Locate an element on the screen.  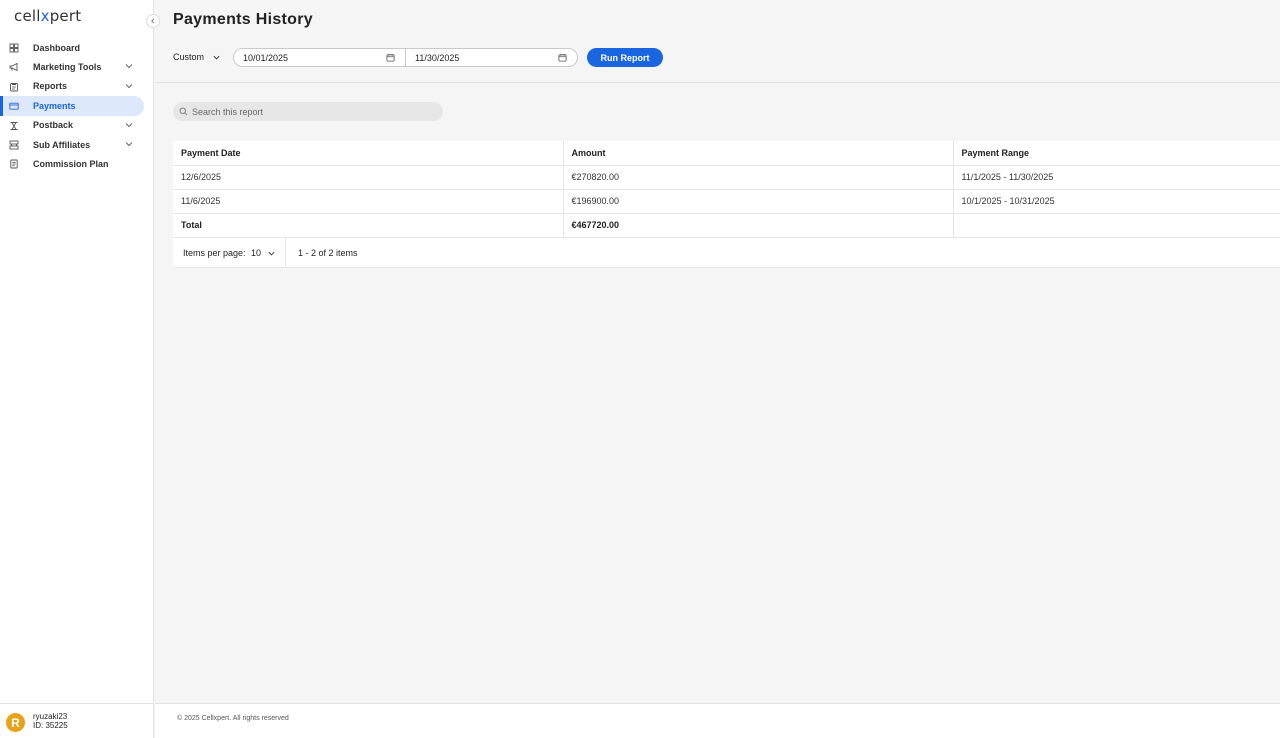
app-logo: cellxpert is located at coordinates (47, 16).